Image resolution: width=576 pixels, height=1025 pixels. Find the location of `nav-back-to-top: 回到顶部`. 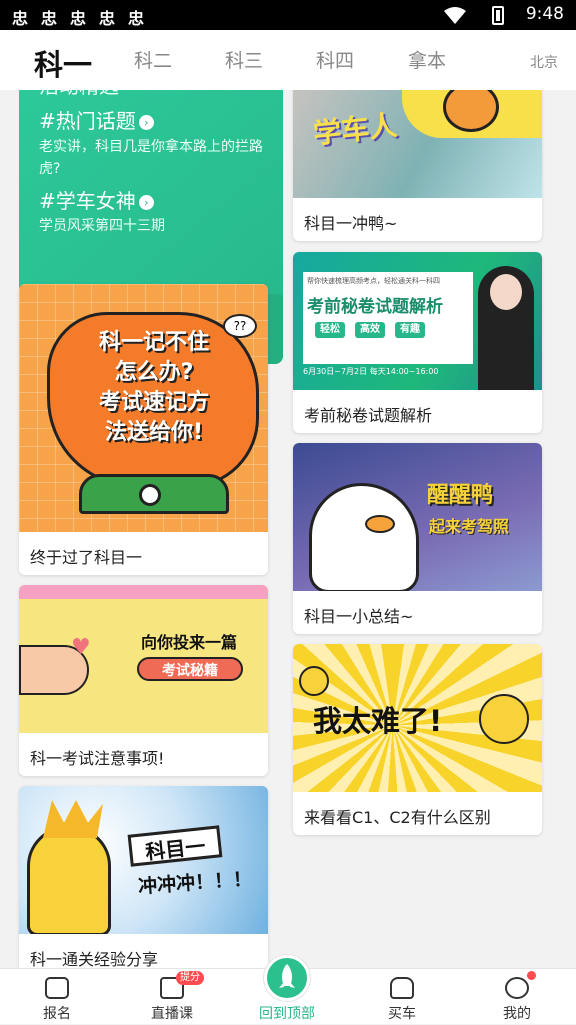

nav-back-to-top: 回到顶部 is located at coordinates (287, 990).